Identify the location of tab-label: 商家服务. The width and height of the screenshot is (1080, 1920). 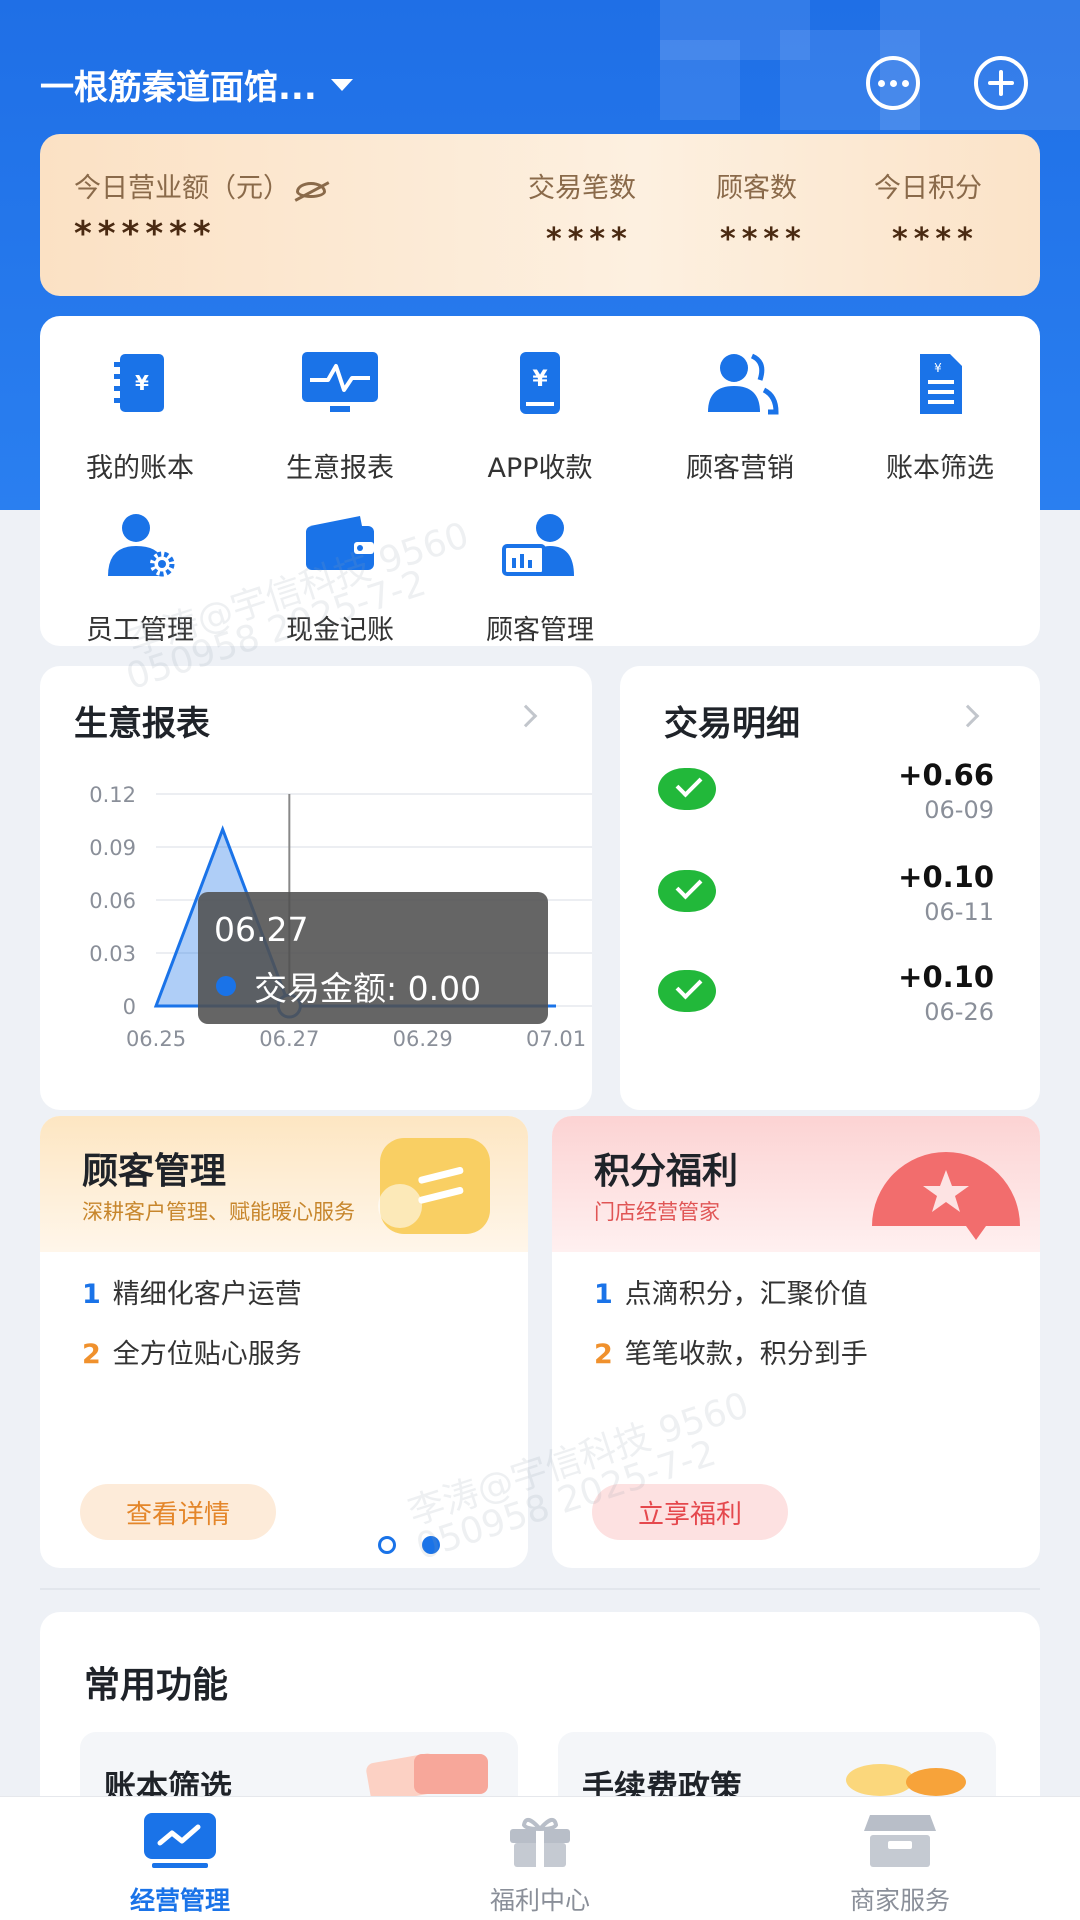
(899, 1900).